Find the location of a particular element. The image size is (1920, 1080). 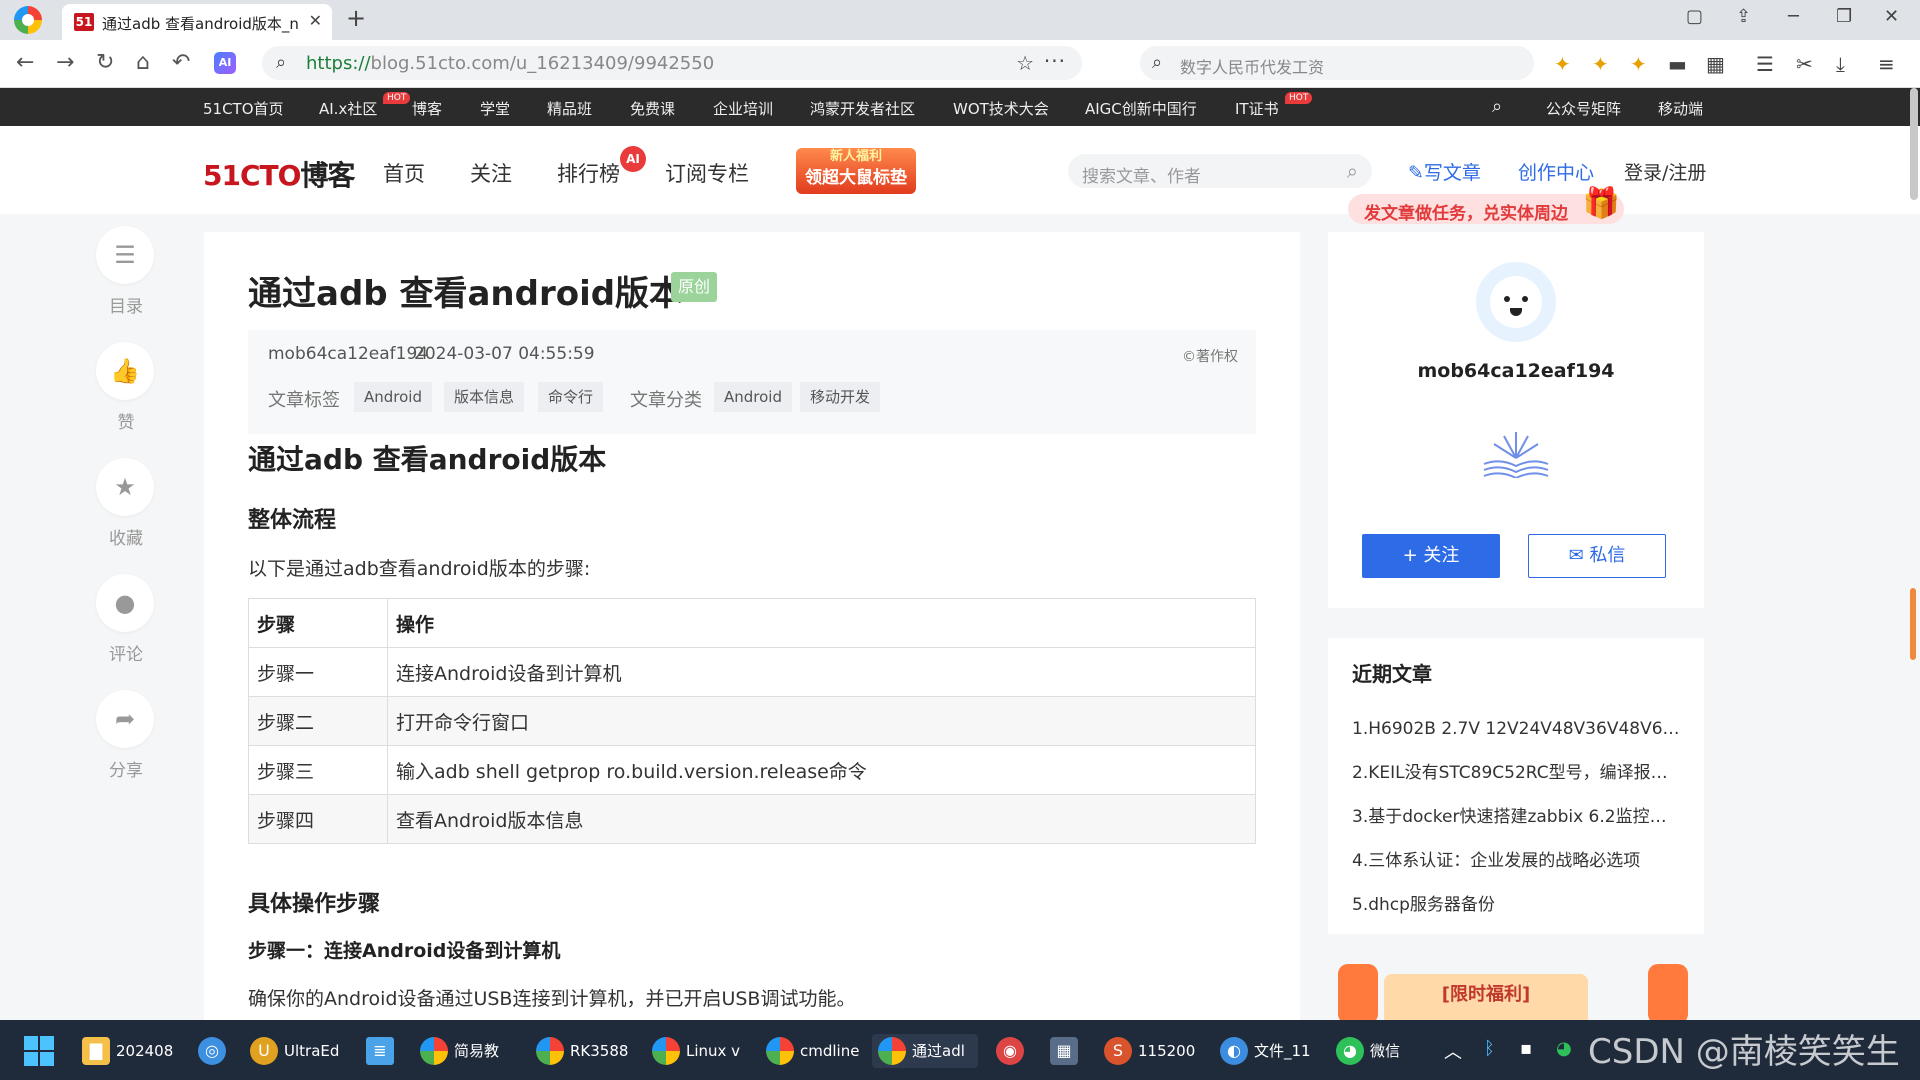

task-banner: 发文章做任务，兑实体周边 🎁 is located at coordinates (1486, 205).